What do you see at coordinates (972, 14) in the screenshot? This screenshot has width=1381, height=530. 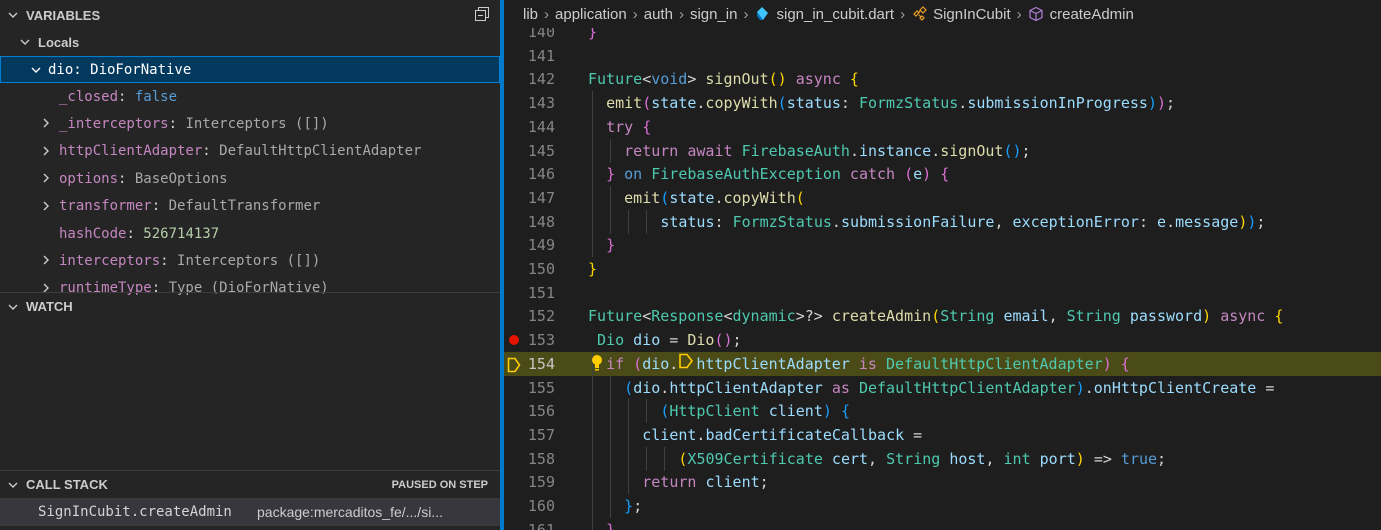 I see `breadcrumb-class: SignInCubit` at bounding box center [972, 14].